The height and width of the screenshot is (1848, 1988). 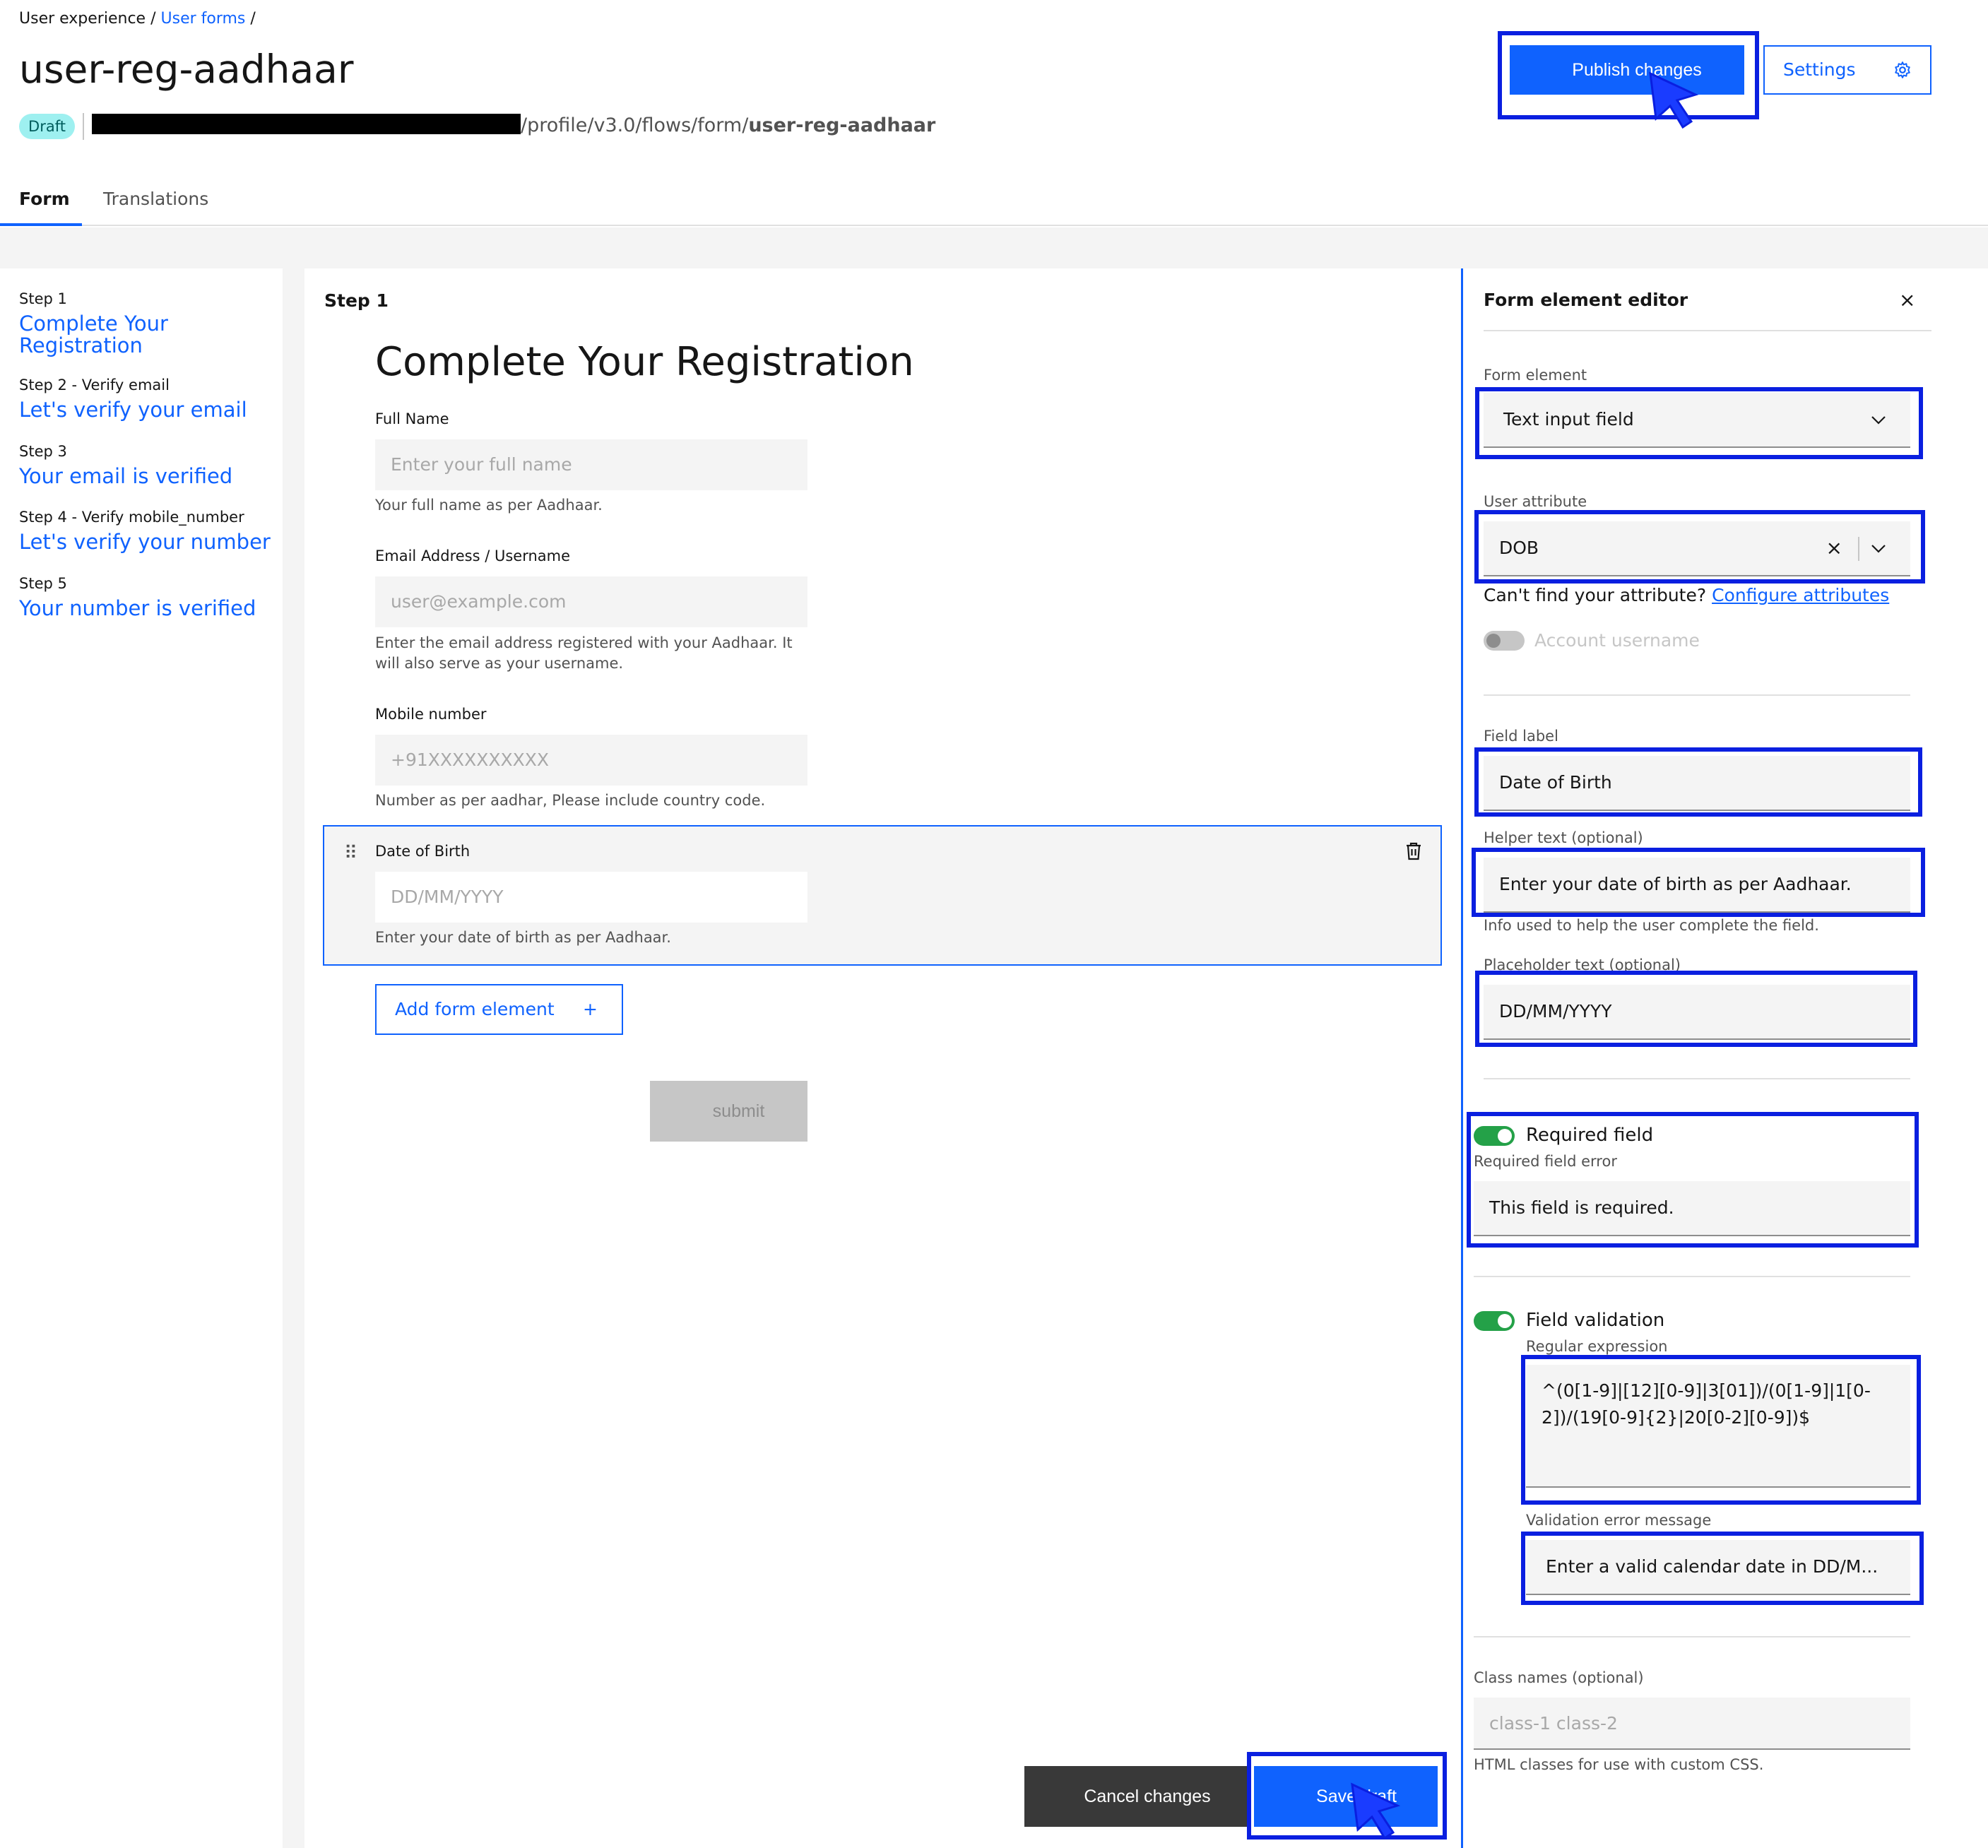 I want to click on field-label-highlight-frame, so click(x=1698, y=782).